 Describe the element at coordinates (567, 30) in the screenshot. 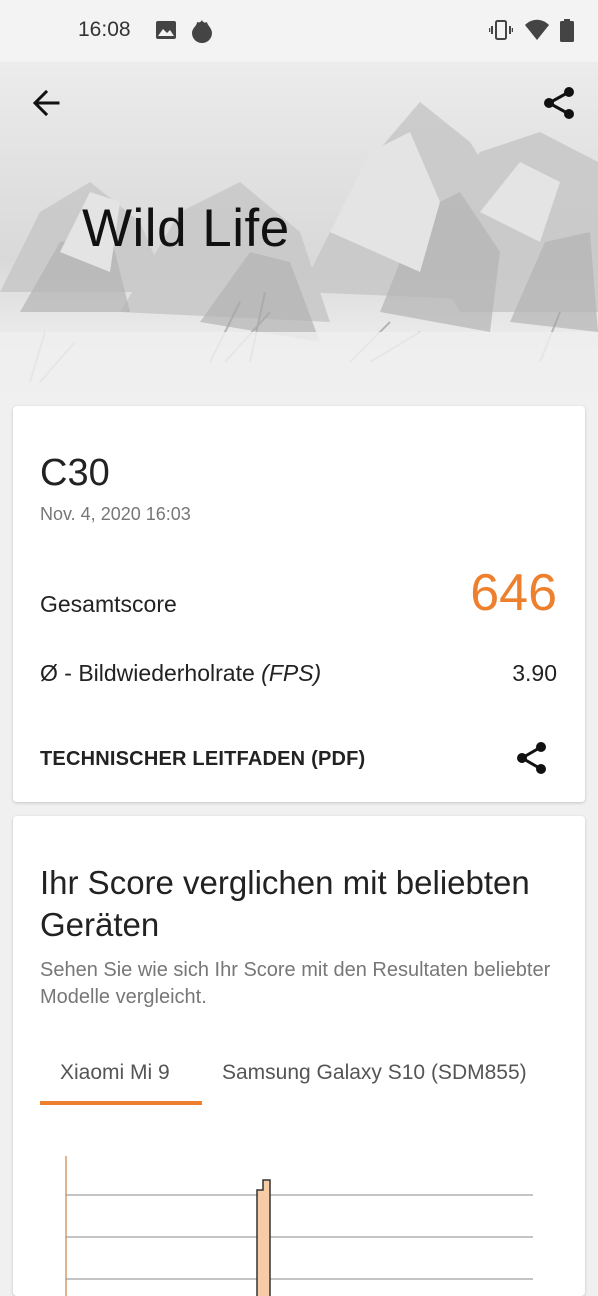

I see `battery-icon` at that location.